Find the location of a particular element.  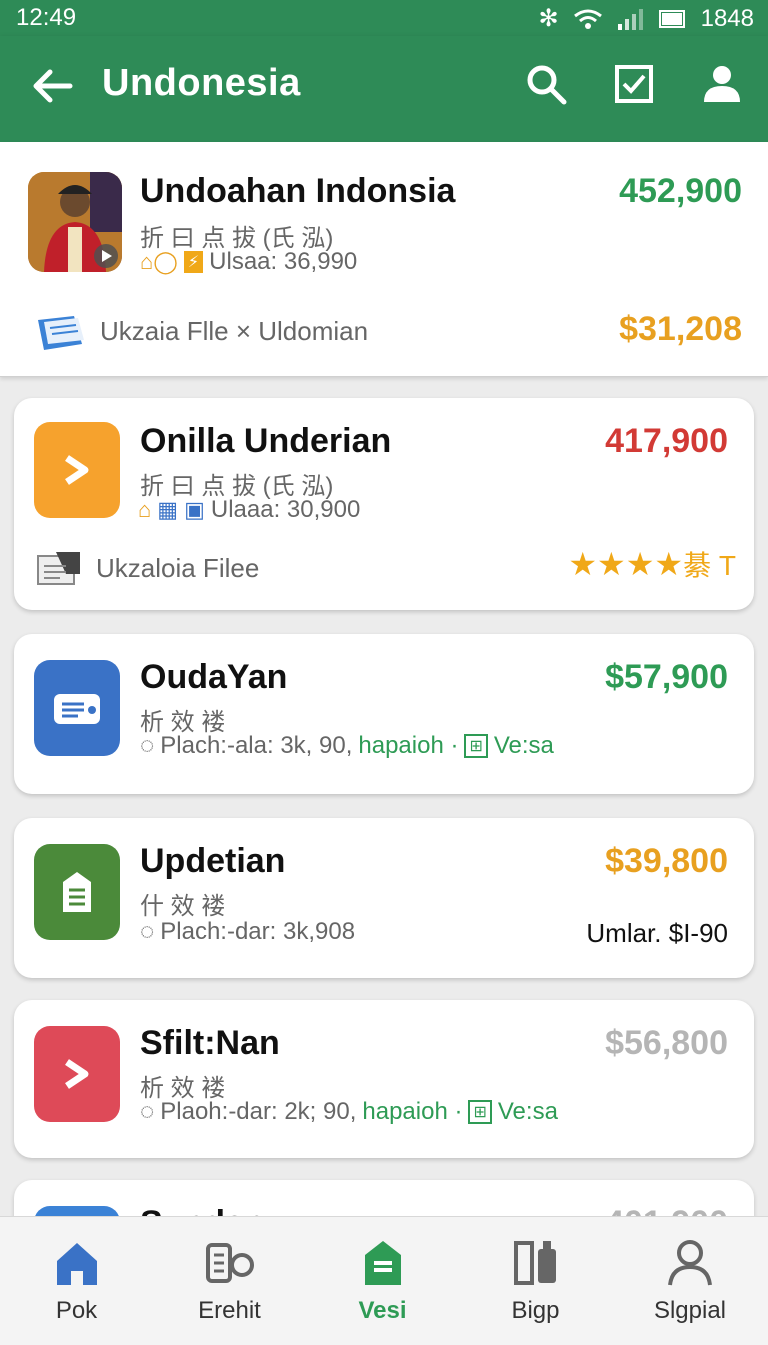

file-label: Ukzaia Flle × Uldomian is located at coordinates (234, 330).